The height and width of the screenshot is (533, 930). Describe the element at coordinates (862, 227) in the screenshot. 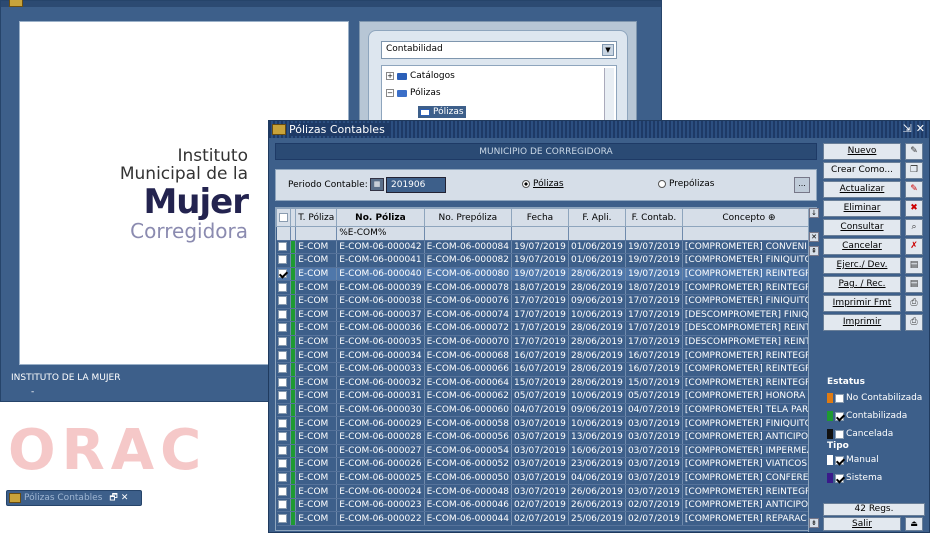

I see `consultar-button: Consultar` at that location.